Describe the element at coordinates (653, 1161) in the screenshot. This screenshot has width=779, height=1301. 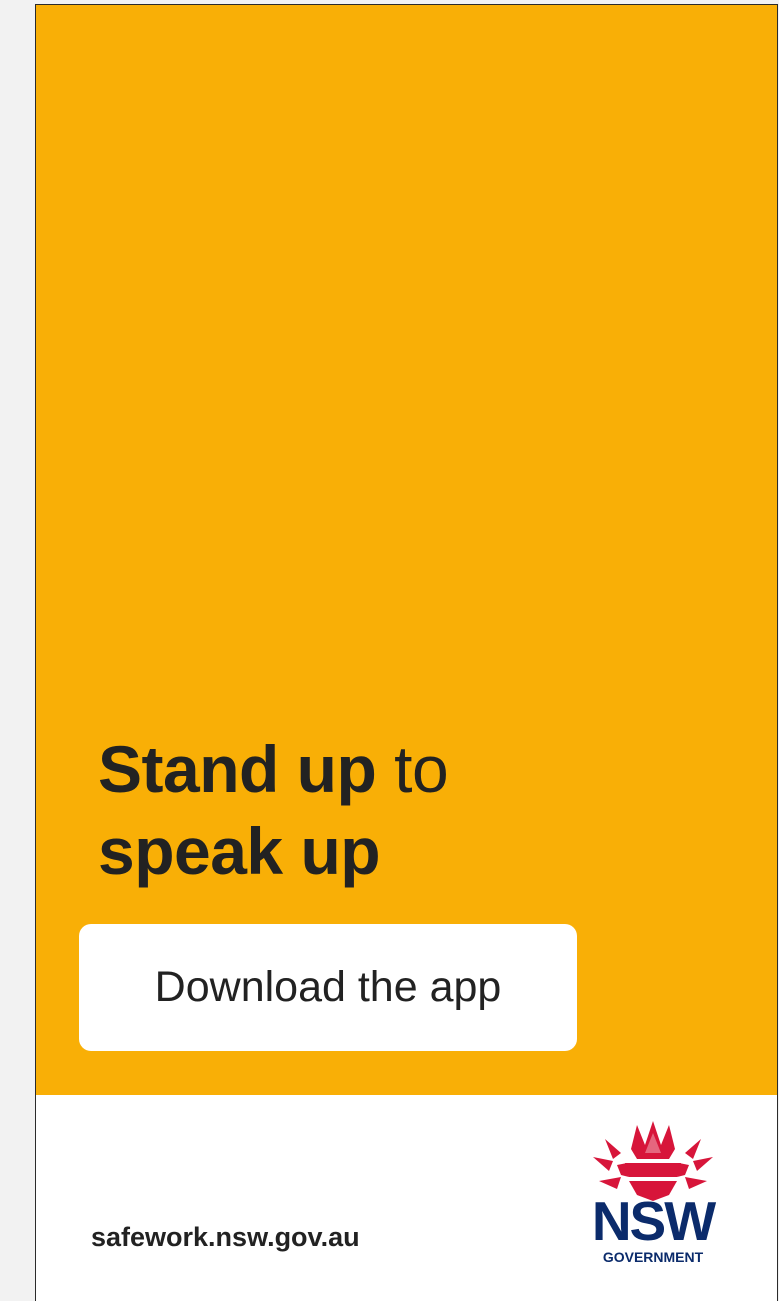
I see `waratah-flower-icon` at that location.